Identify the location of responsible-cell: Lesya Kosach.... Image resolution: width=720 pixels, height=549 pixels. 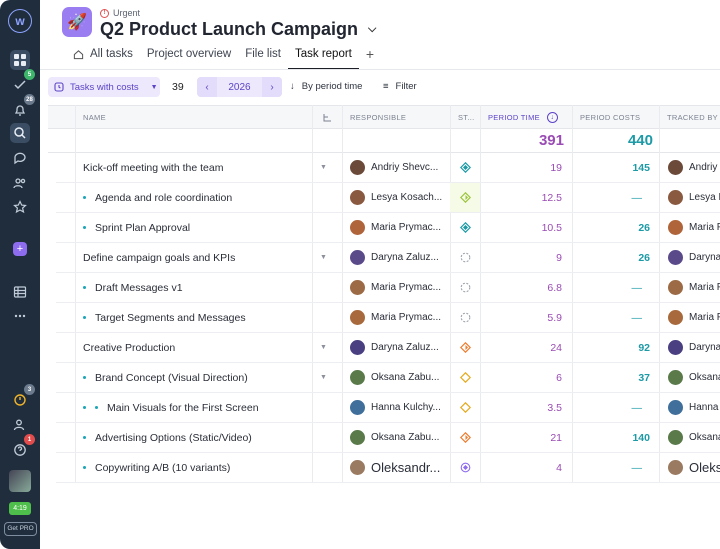
(400, 197).